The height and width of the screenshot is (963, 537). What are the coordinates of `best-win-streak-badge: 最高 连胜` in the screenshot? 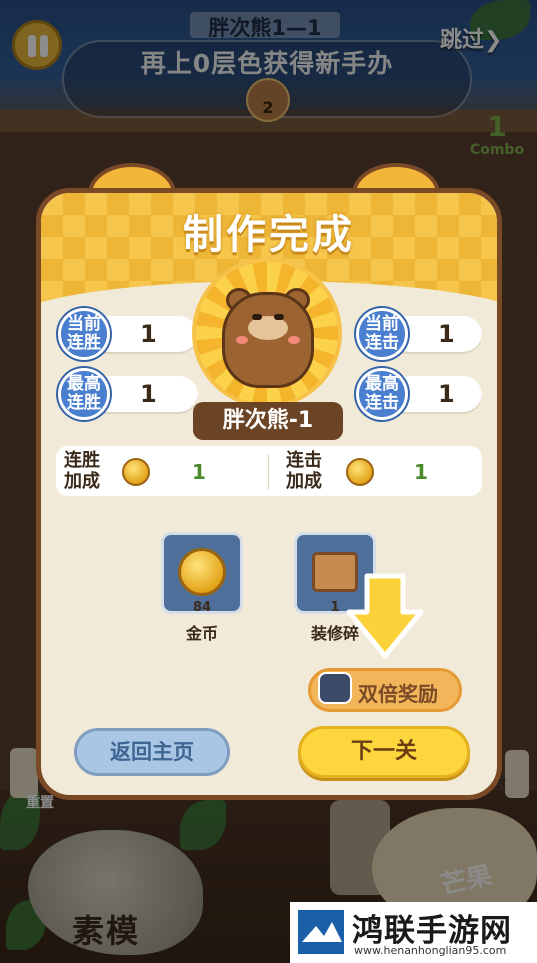 It's located at (84, 394).